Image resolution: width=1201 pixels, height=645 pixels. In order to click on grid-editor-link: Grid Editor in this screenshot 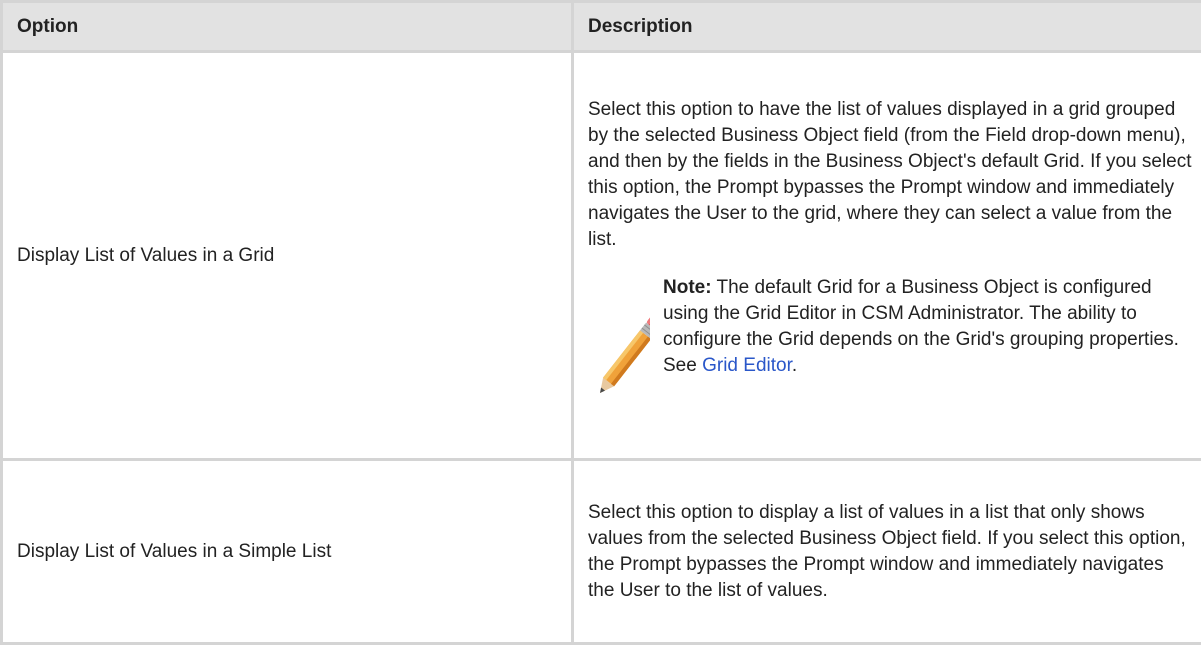, I will do `click(747, 365)`.